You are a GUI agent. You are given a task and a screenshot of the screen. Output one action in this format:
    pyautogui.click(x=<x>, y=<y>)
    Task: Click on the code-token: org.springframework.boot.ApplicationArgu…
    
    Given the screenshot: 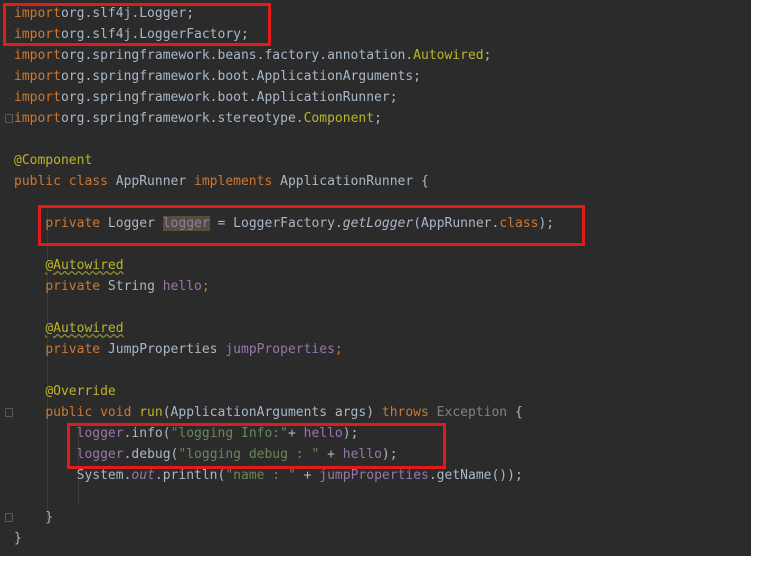 What is the action you would take?
    pyautogui.click(x=240, y=76)
    